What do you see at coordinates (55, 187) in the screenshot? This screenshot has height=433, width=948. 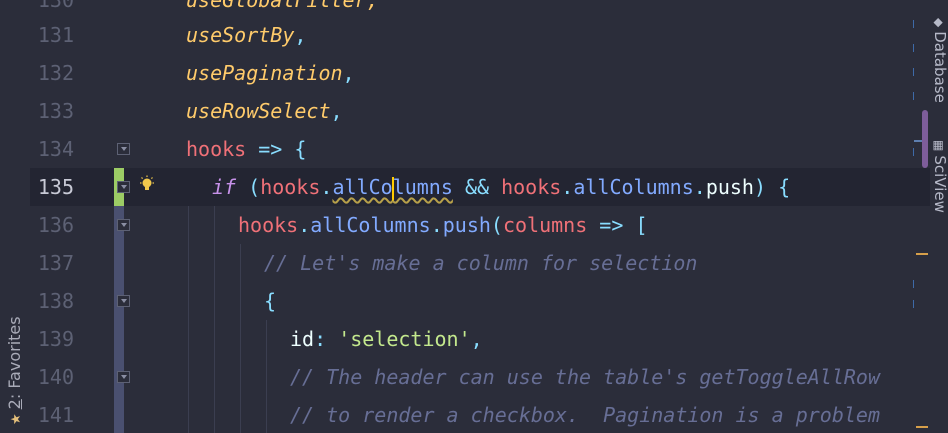 I see `line-number: 135` at bounding box center [55, 187].